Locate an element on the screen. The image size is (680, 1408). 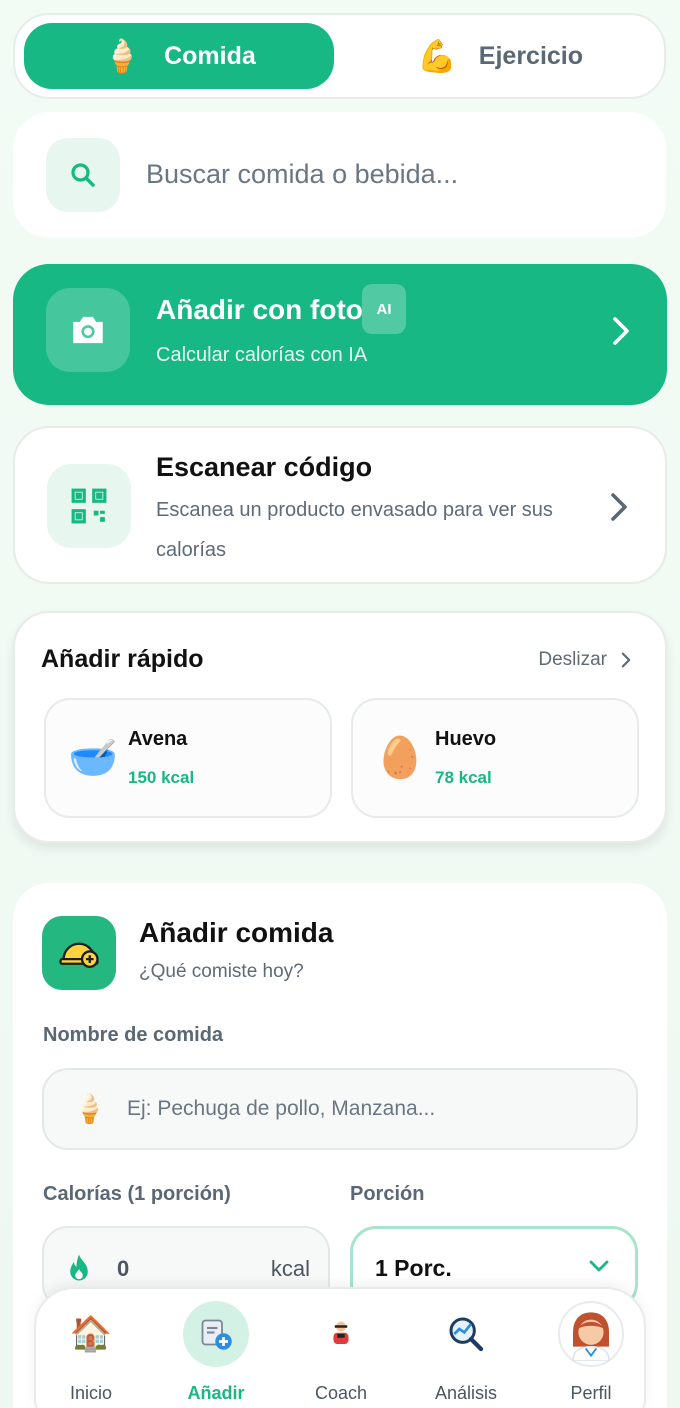
qr-code-icon is located at coordinates (89, 506).